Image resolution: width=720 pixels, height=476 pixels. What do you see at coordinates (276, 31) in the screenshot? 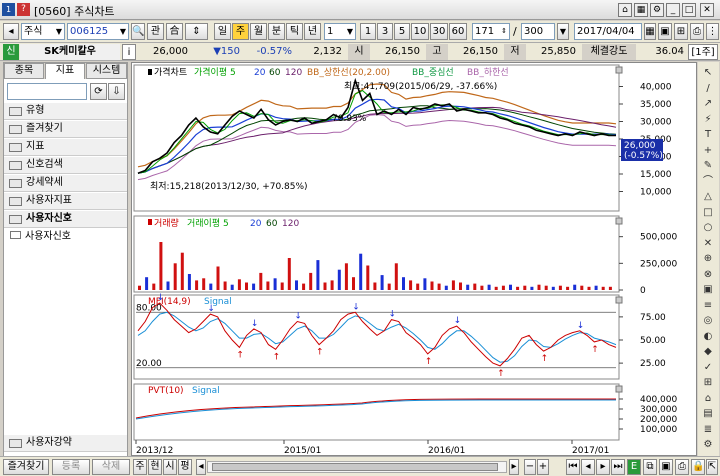
I see `period-minute-button: 분` at bounding box center [276, 31].